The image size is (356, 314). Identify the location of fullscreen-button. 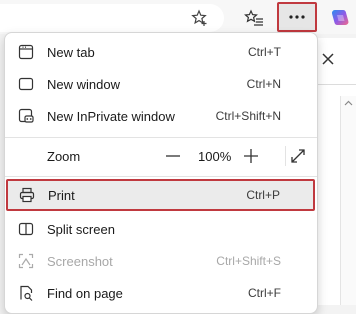
(296, 156).